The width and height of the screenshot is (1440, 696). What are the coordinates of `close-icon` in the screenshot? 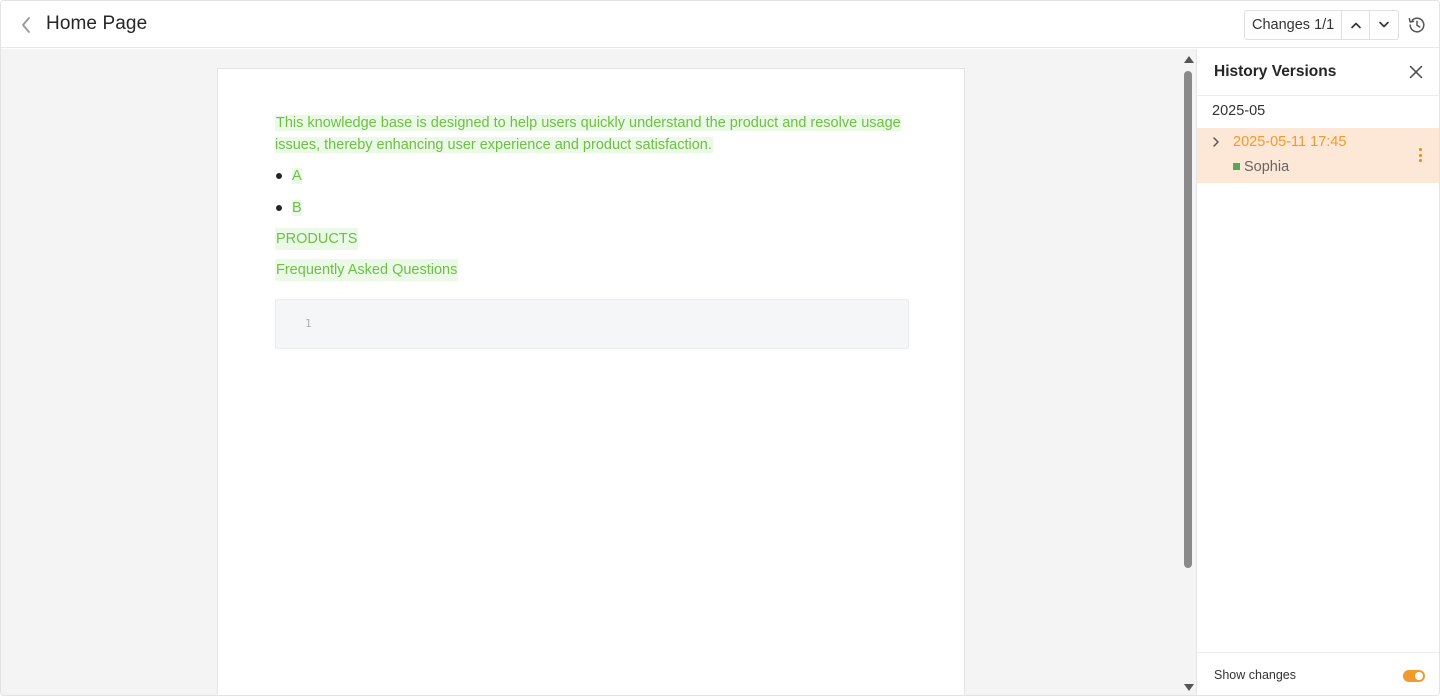 It's located at (1416, 72).